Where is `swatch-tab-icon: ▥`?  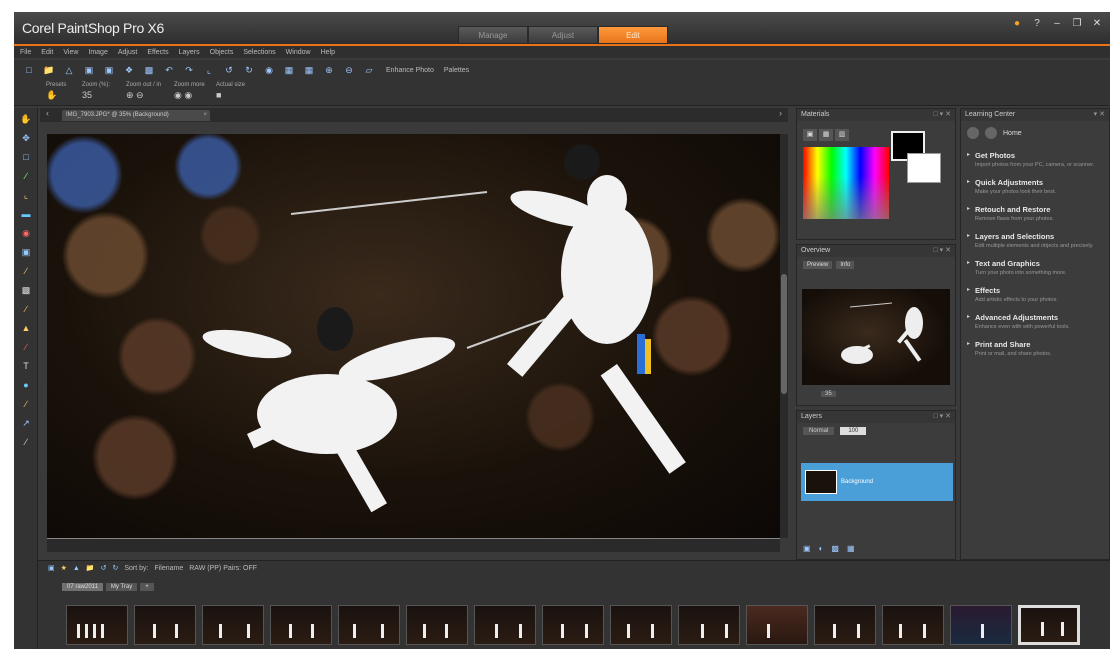 swatch-tab-icon: ▥ is located at coordinates (842, 135).